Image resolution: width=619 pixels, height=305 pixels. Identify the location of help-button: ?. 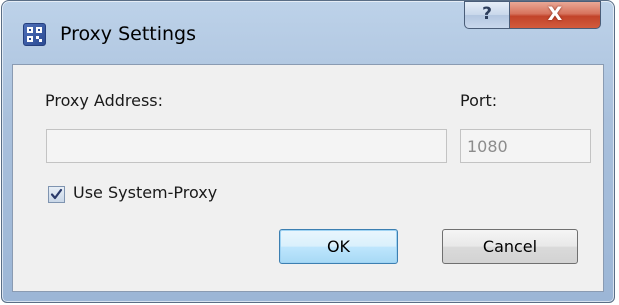
(487, 15).